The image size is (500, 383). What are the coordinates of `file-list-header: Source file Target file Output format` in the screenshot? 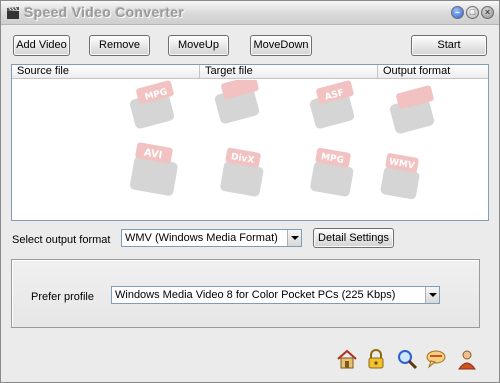 It's located at (250, 72).